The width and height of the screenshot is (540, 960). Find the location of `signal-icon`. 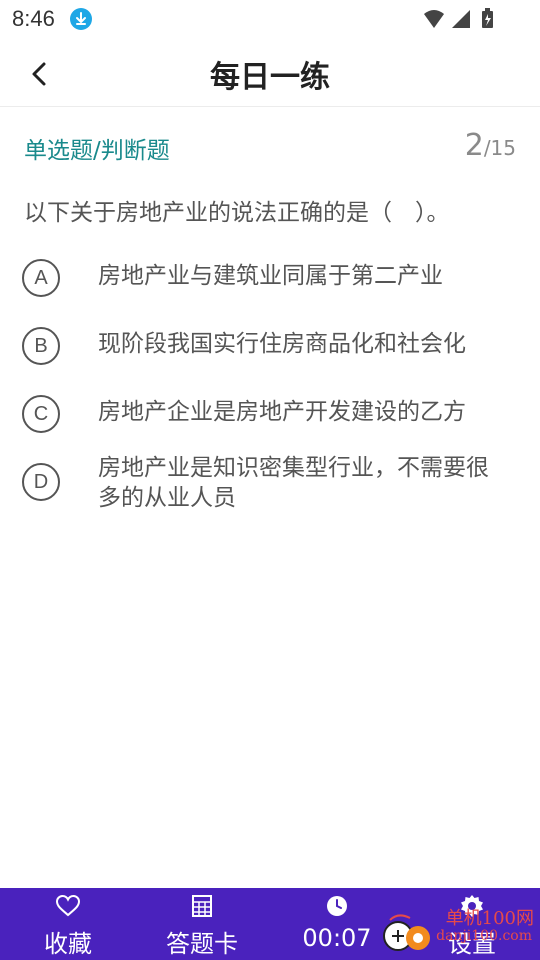

signal-icon is located at coordinates (461, 19).